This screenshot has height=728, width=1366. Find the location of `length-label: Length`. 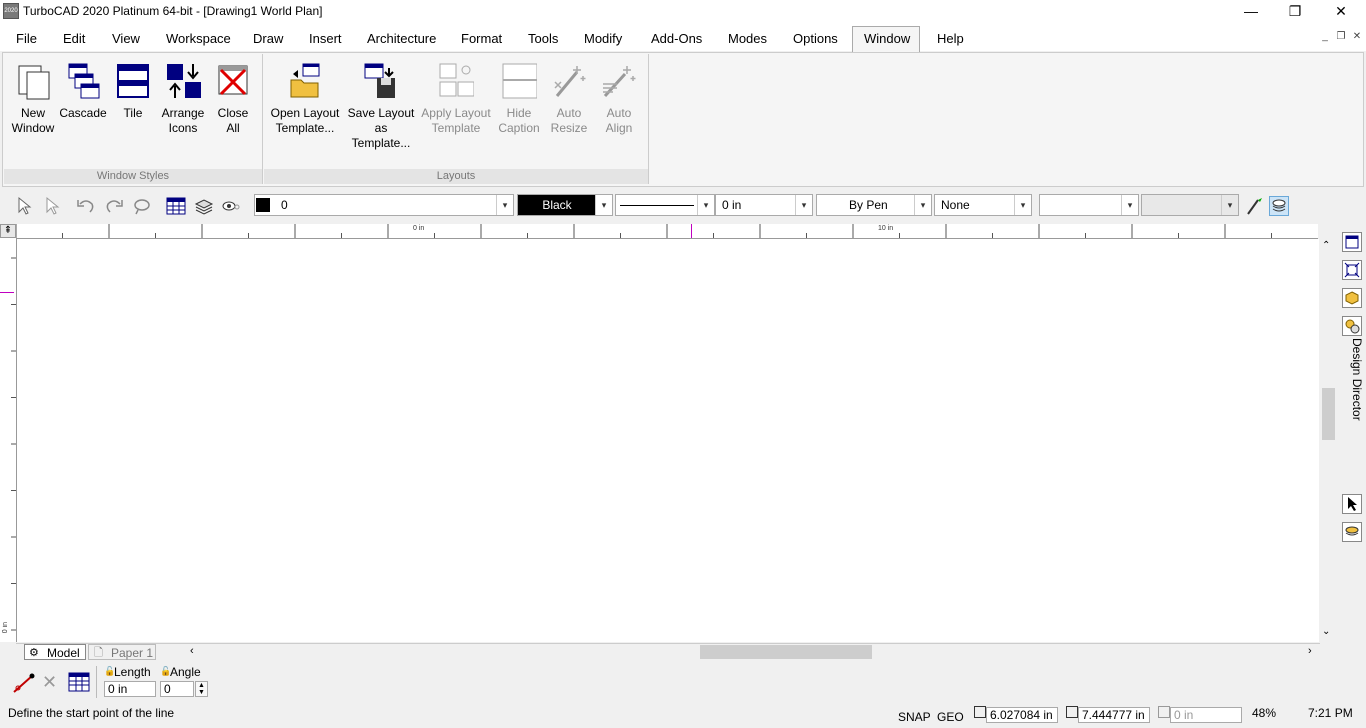

length-label: Length is located at coordinates (132, 672).